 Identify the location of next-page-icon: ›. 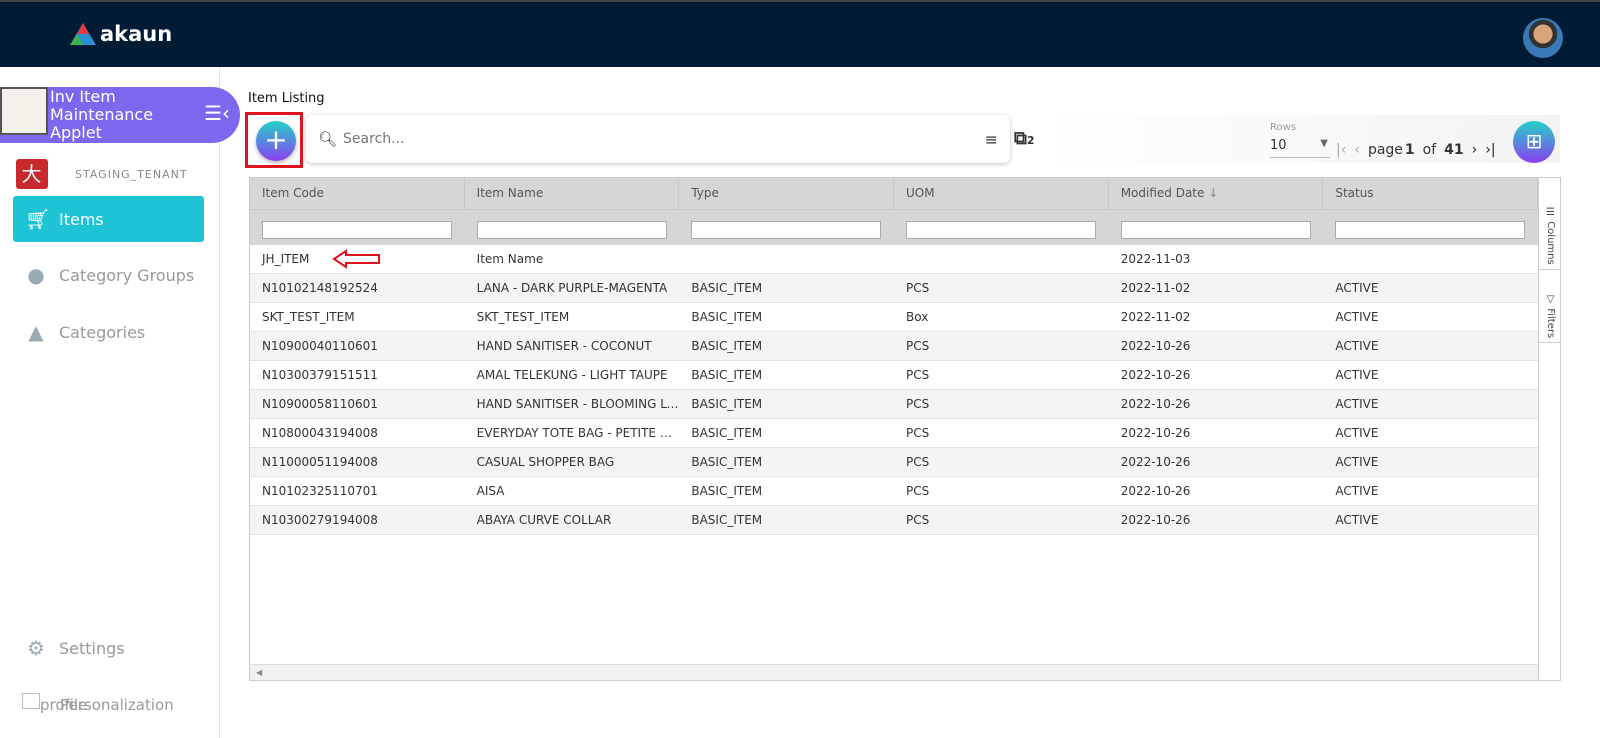
(1475, 150).